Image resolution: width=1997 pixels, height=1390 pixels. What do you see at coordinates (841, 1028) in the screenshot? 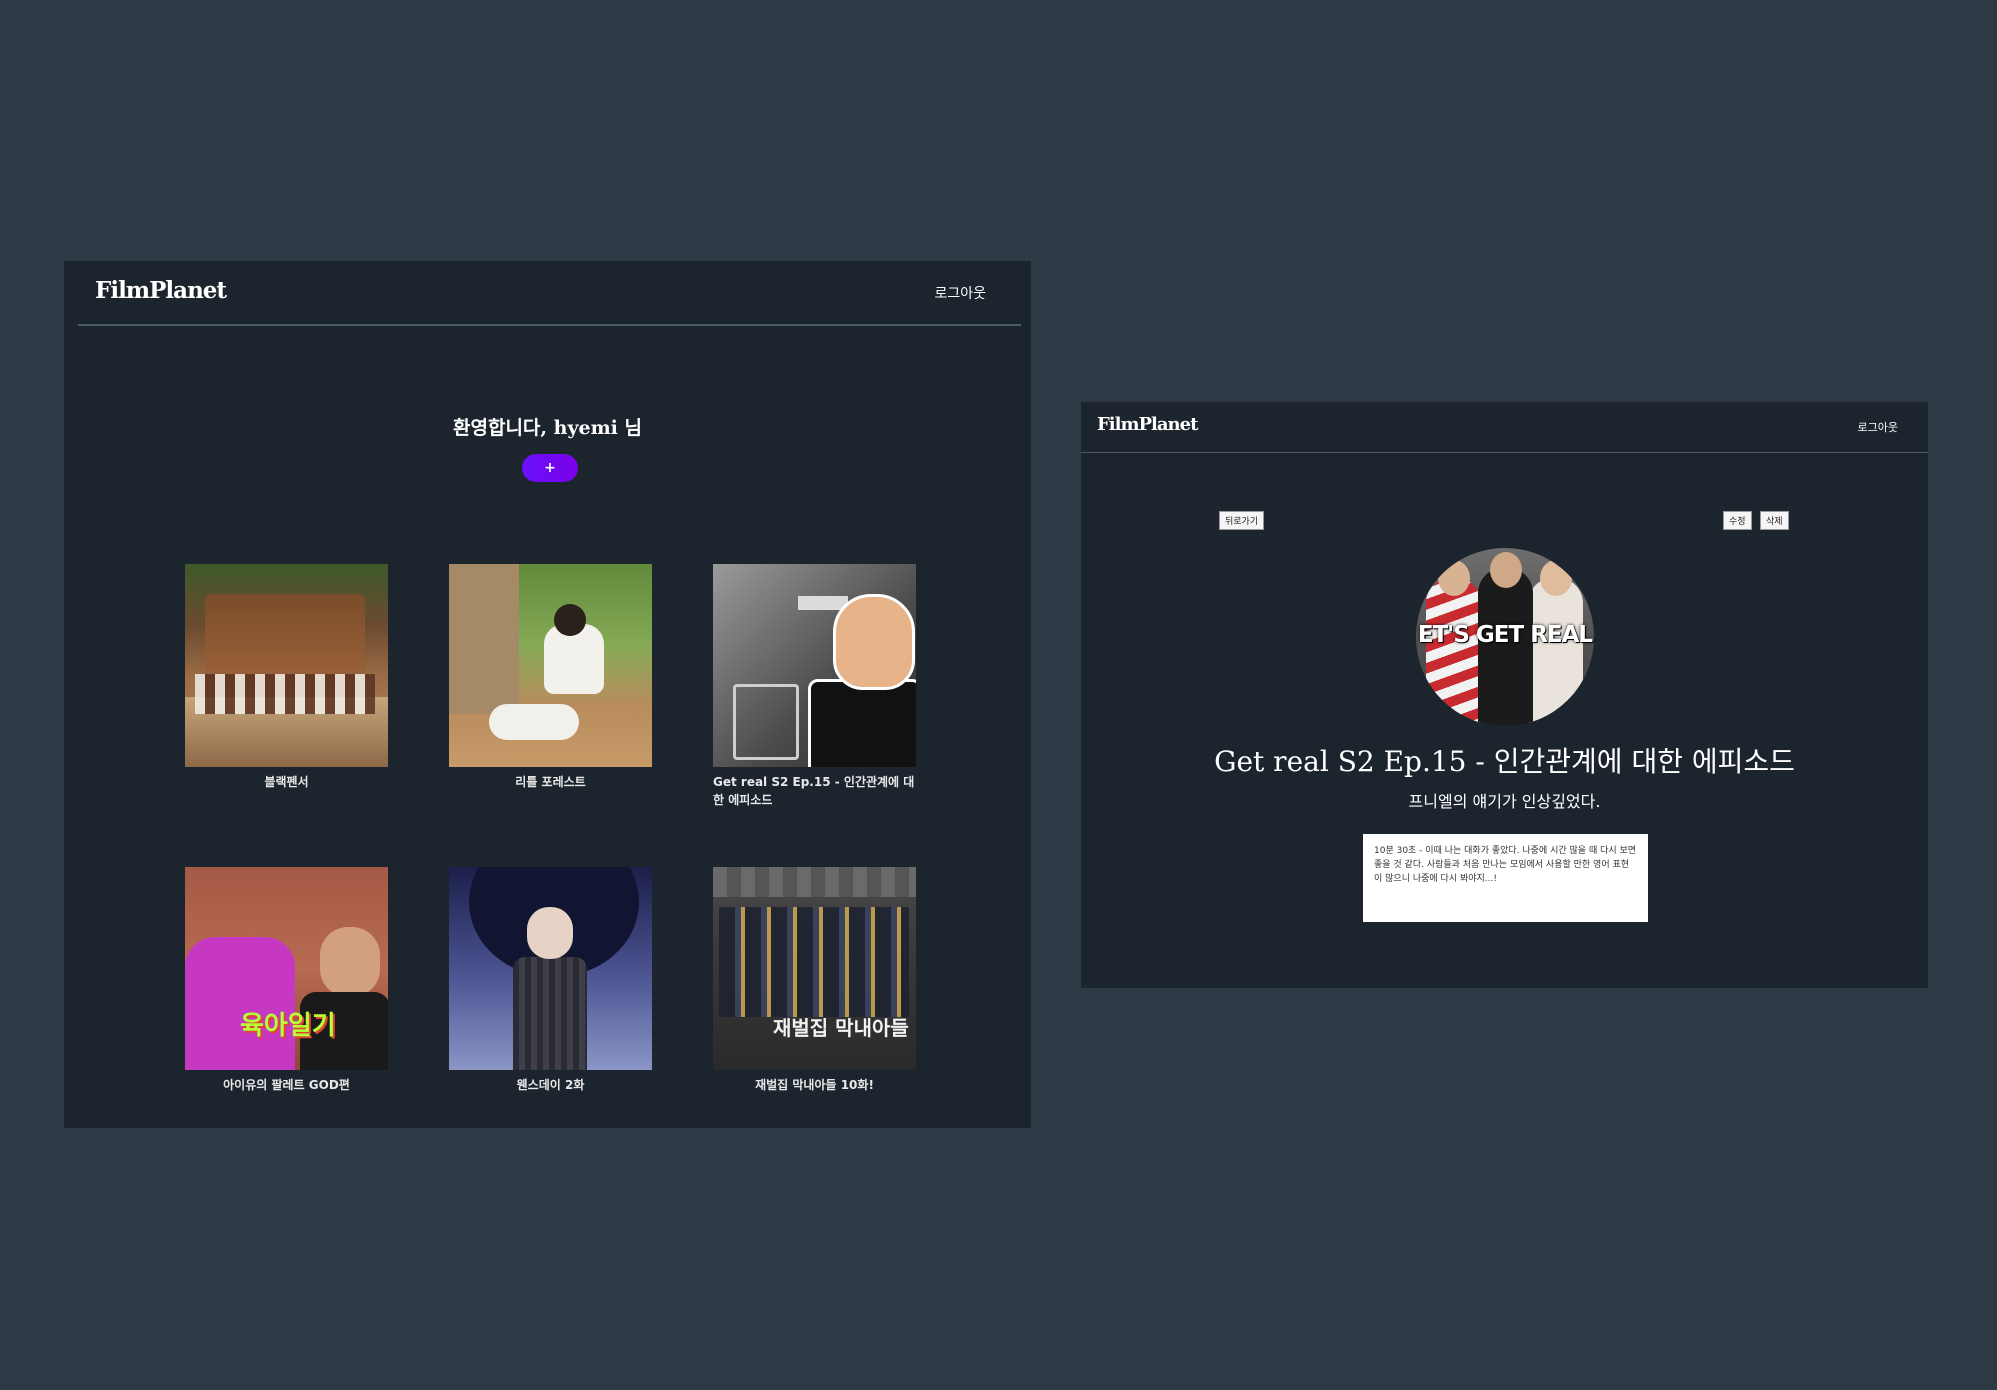
I see `thumbnail-text: 재벌집 막내아들` at bounding box center [841, 1028].